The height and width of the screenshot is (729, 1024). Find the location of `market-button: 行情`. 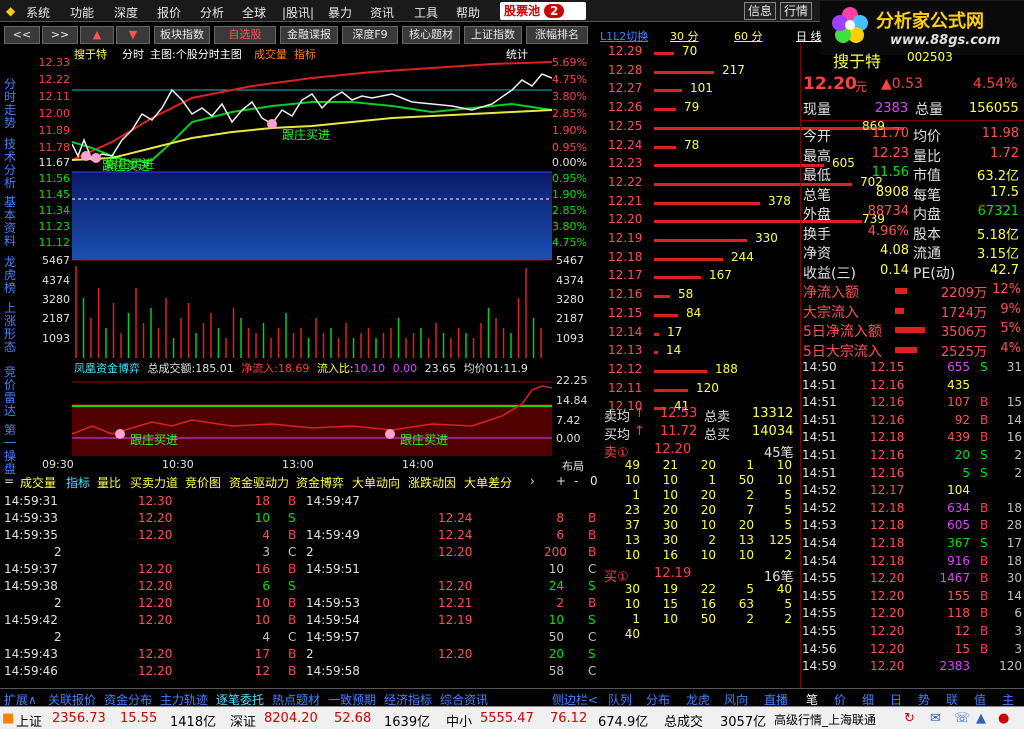

market-button: 行情 is located at coordinates (796, 11).